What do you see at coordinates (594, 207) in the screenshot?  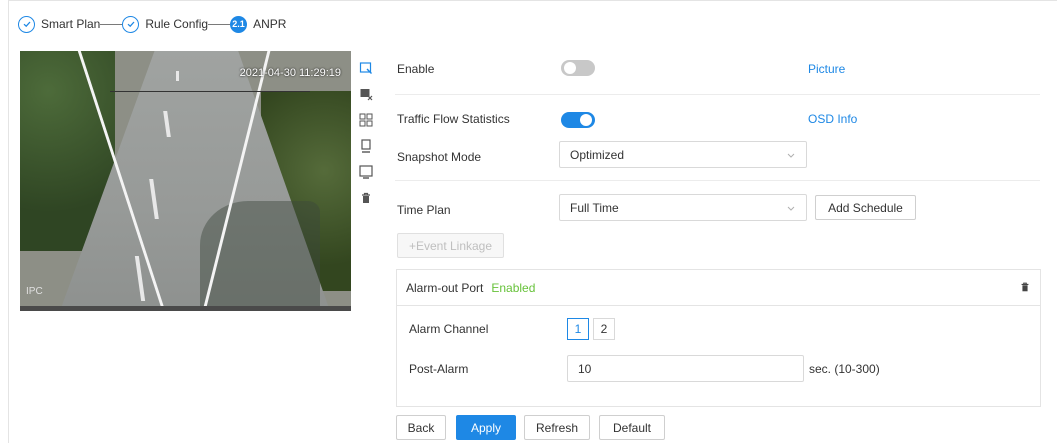 I see `select-value: Full Time` at bounding box center [594, 207].